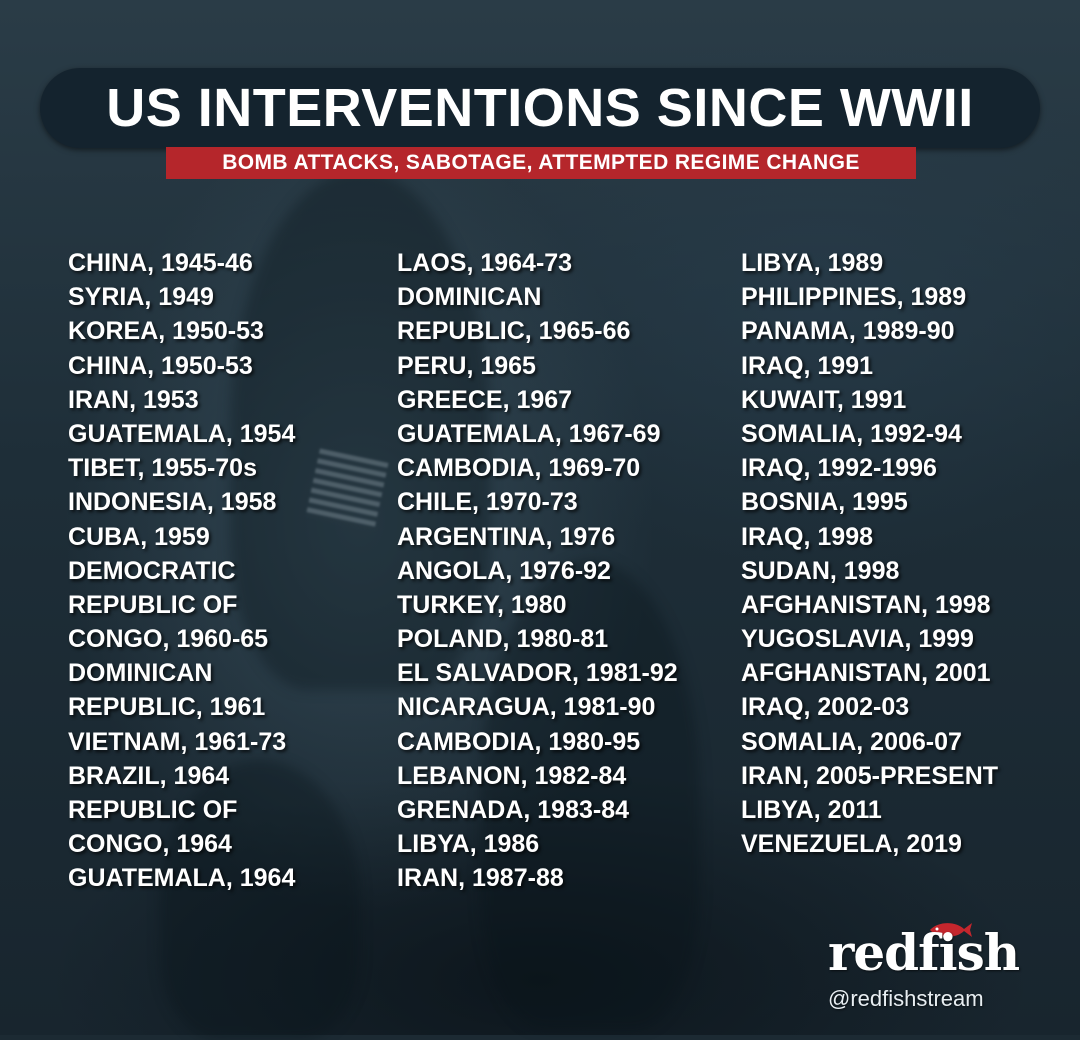  I want to click on social-handle: @redfishstream, so click(906, 998).